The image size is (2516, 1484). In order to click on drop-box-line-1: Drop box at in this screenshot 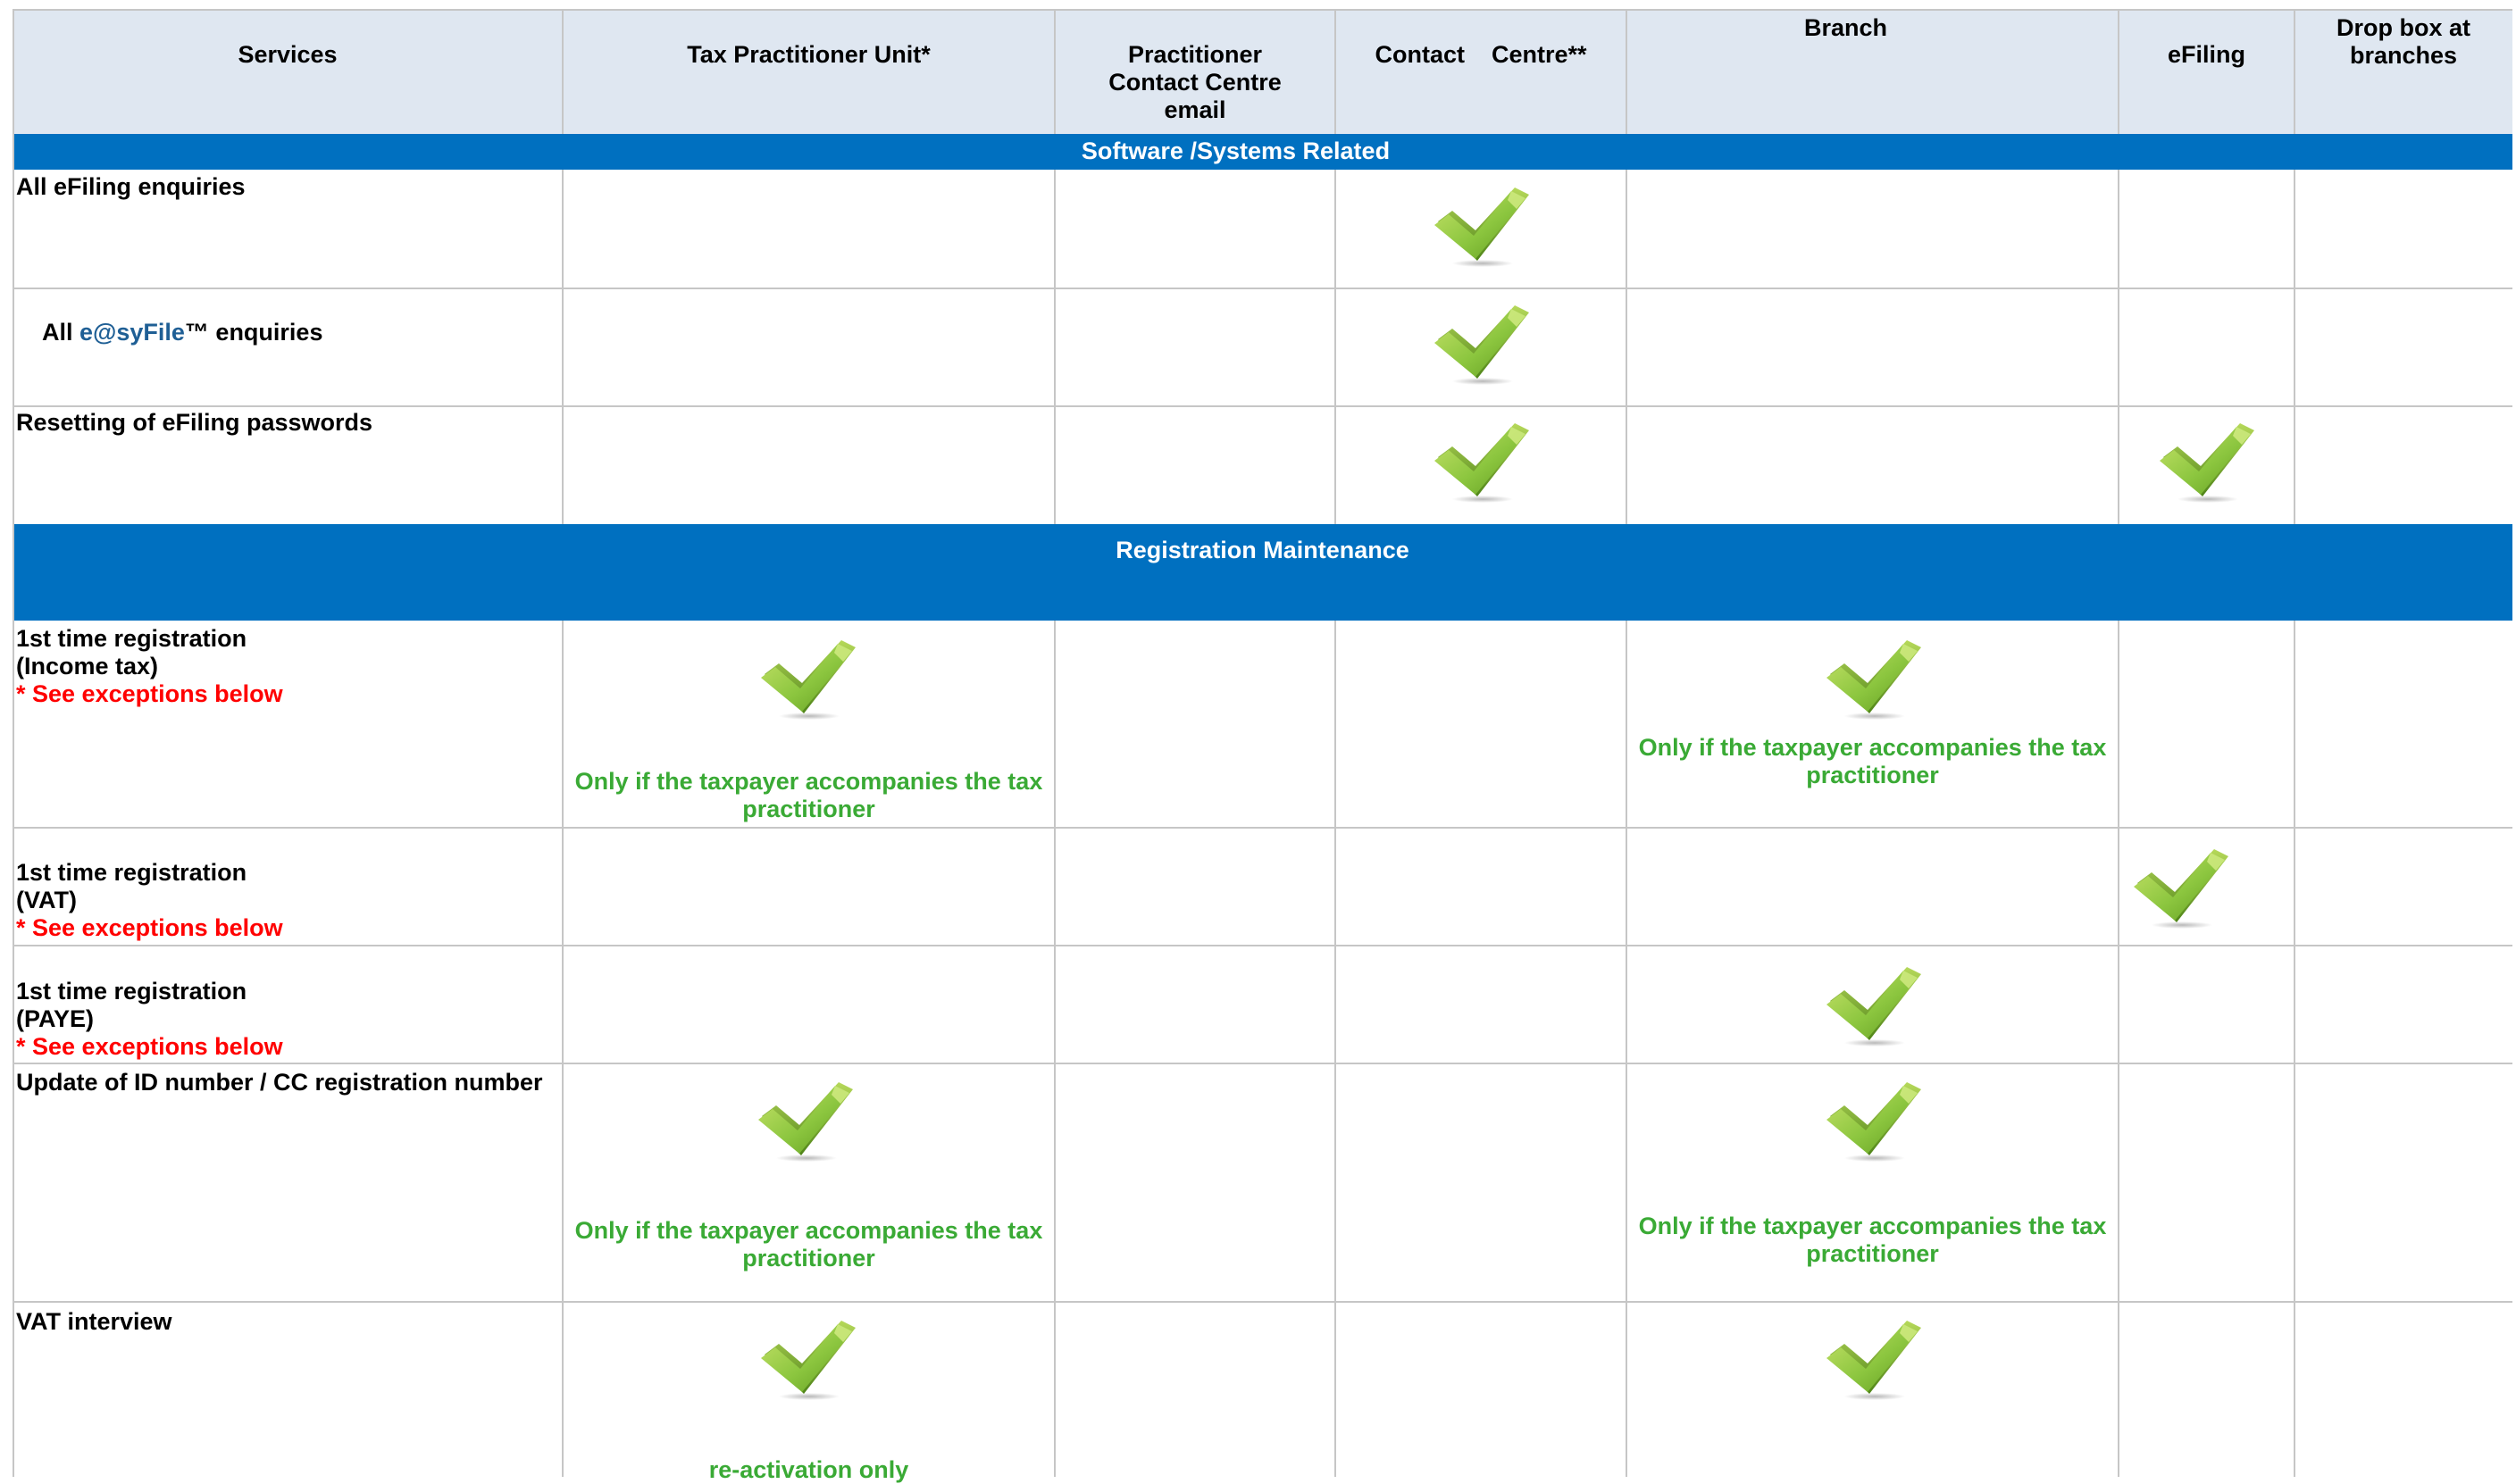, I will do `click(2403, 27)`.